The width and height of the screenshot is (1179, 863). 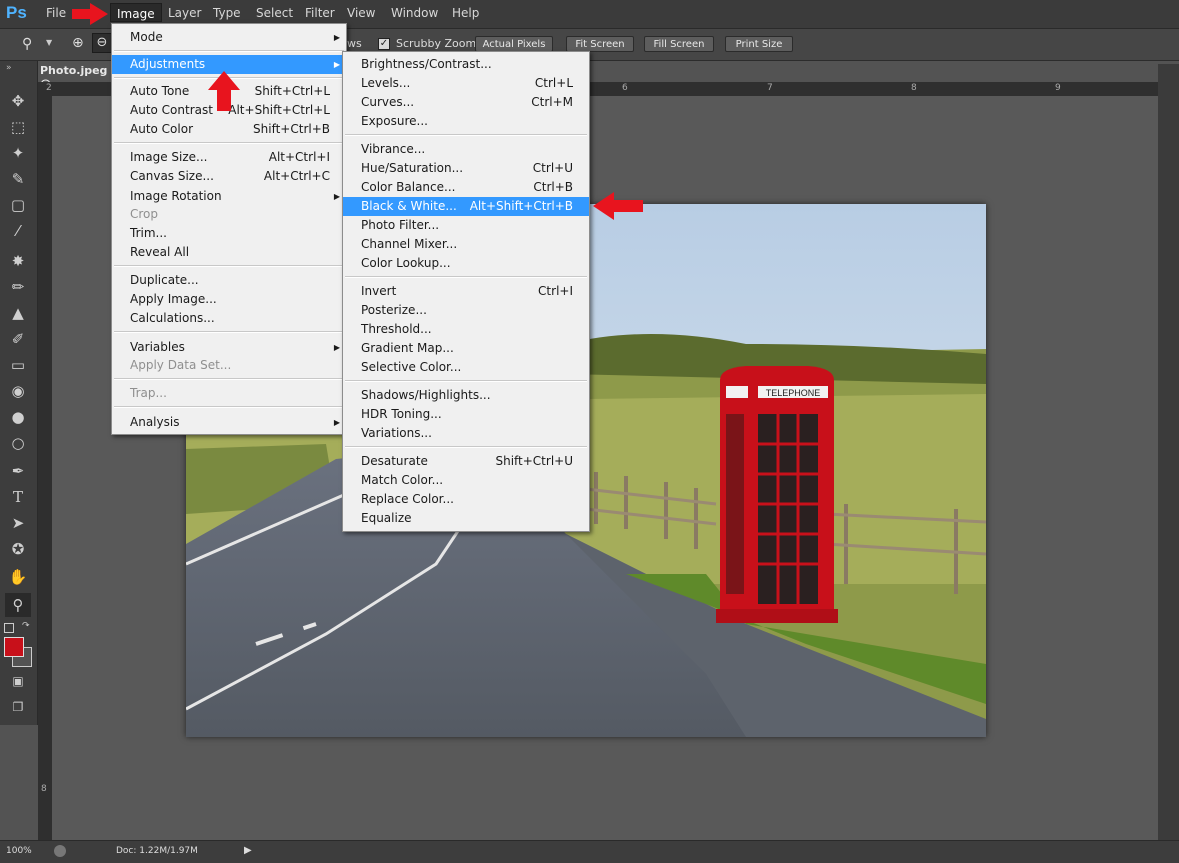 I want to click on menu-layer: Layer, so click(x=184, y=14).